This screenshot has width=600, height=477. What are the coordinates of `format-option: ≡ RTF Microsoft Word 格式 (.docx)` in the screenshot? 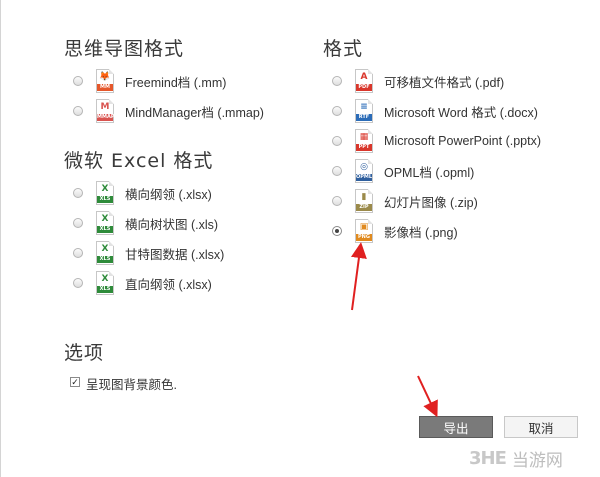 It's located at (435, 111).